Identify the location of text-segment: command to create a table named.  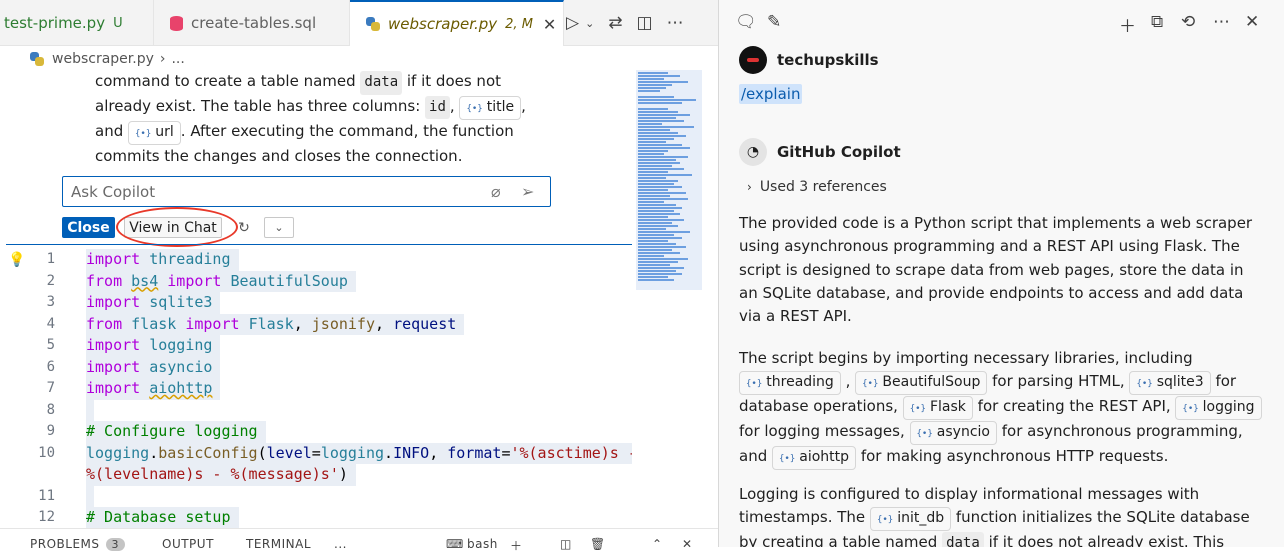
(228, 81).